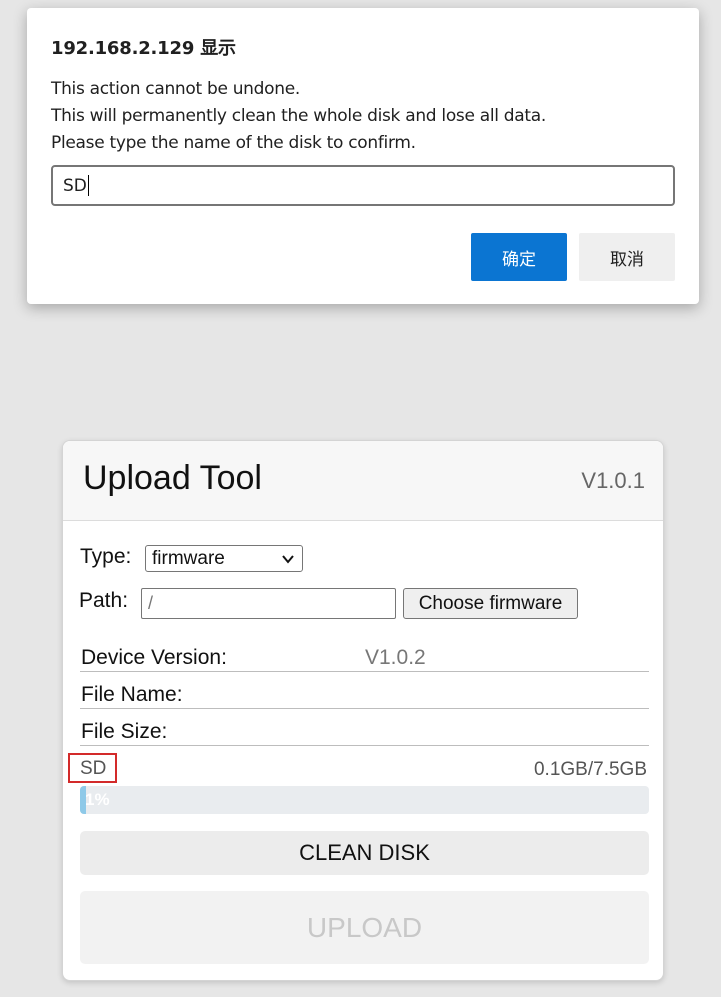 This screenshot has width=721, height=997. I want to click on path-label: Path:, so click(104, 600).